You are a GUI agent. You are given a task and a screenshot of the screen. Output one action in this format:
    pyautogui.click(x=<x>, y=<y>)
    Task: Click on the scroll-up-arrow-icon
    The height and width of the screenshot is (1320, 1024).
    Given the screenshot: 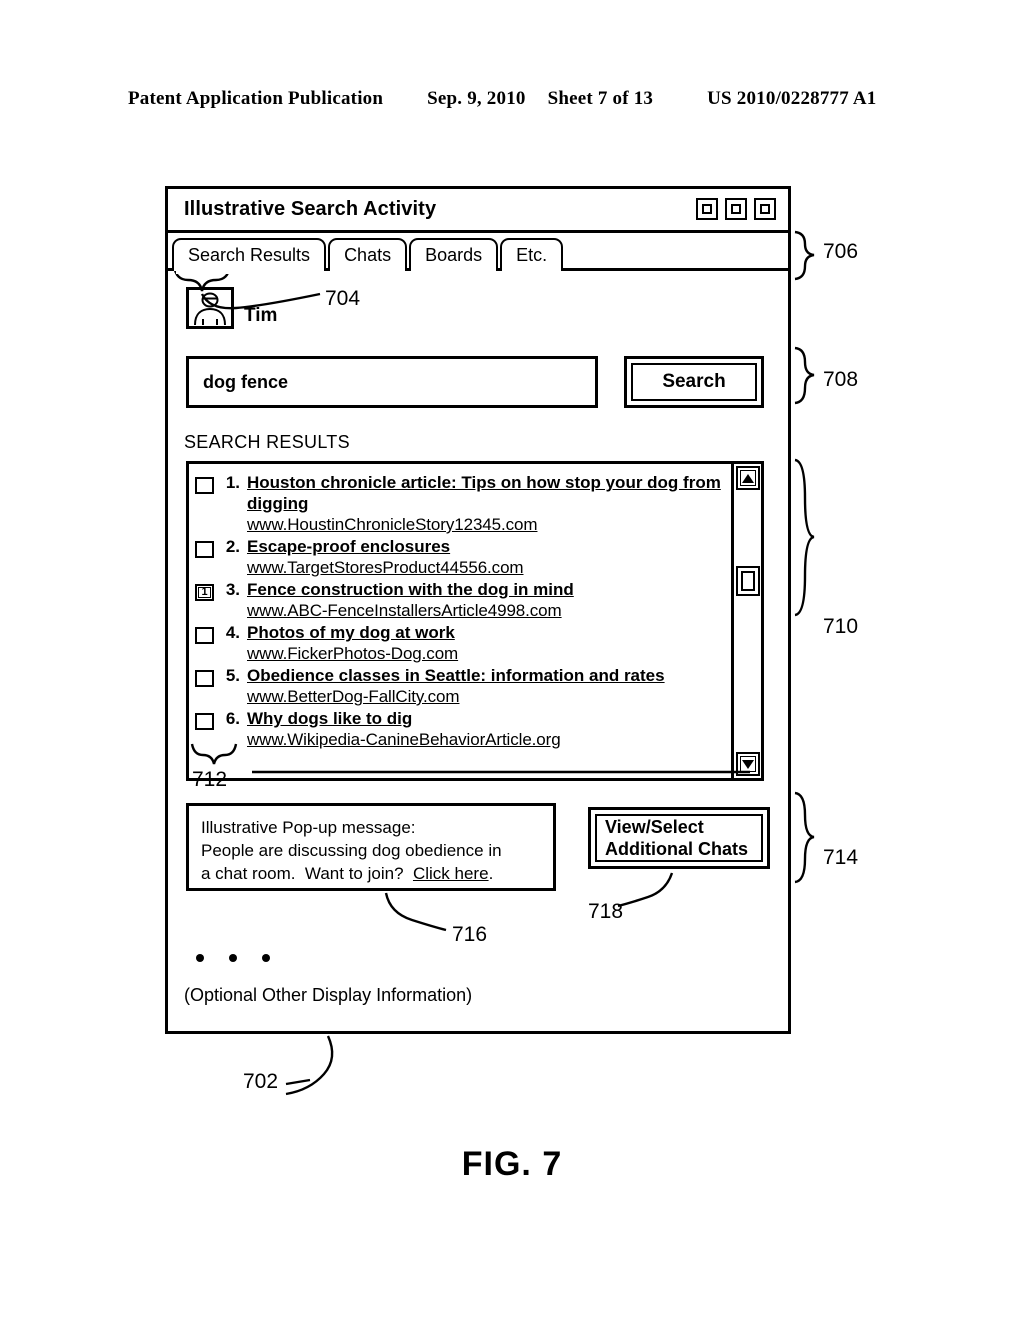 What is the action you would take?
    pyautogui.click(x=748, y=478)
    